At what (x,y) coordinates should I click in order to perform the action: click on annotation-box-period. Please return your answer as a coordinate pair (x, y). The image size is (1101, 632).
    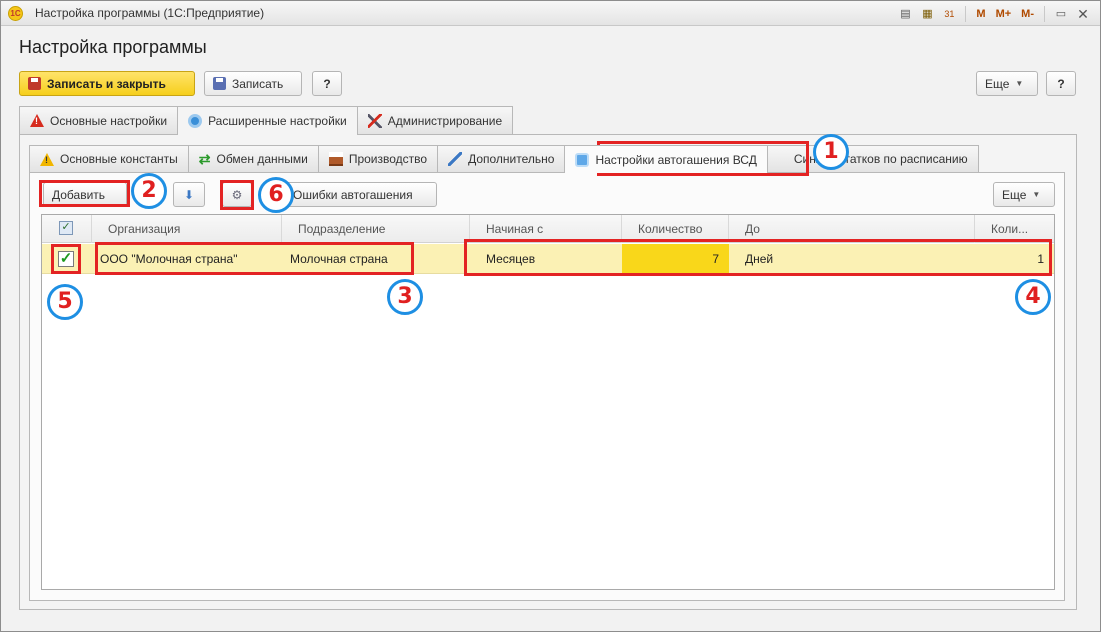
    Looking at the image, I should click on (758, 257).